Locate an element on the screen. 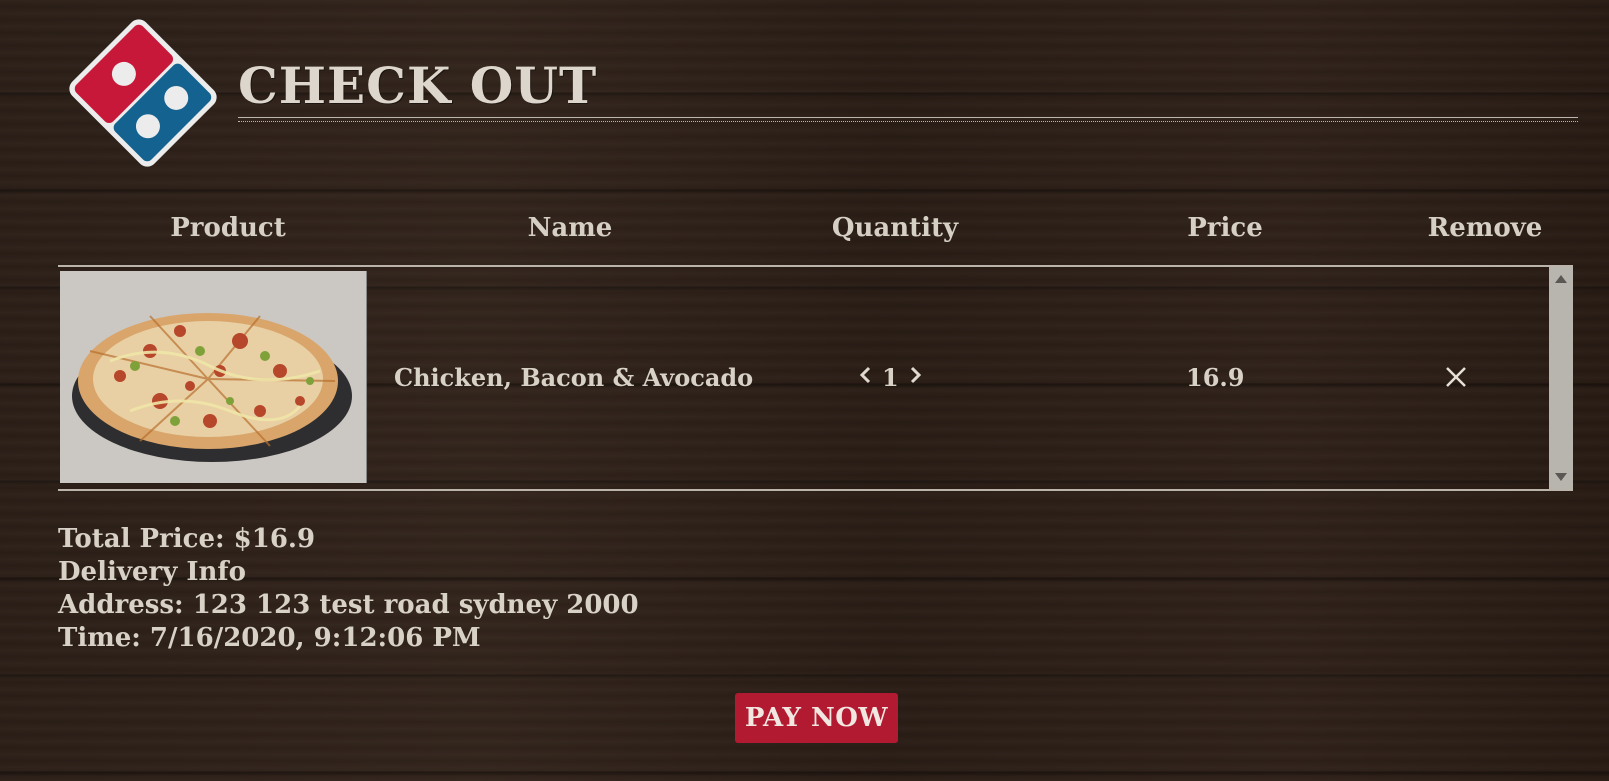 The image size is (1609, 781). close-icon is located at coordinates (1456, 377).